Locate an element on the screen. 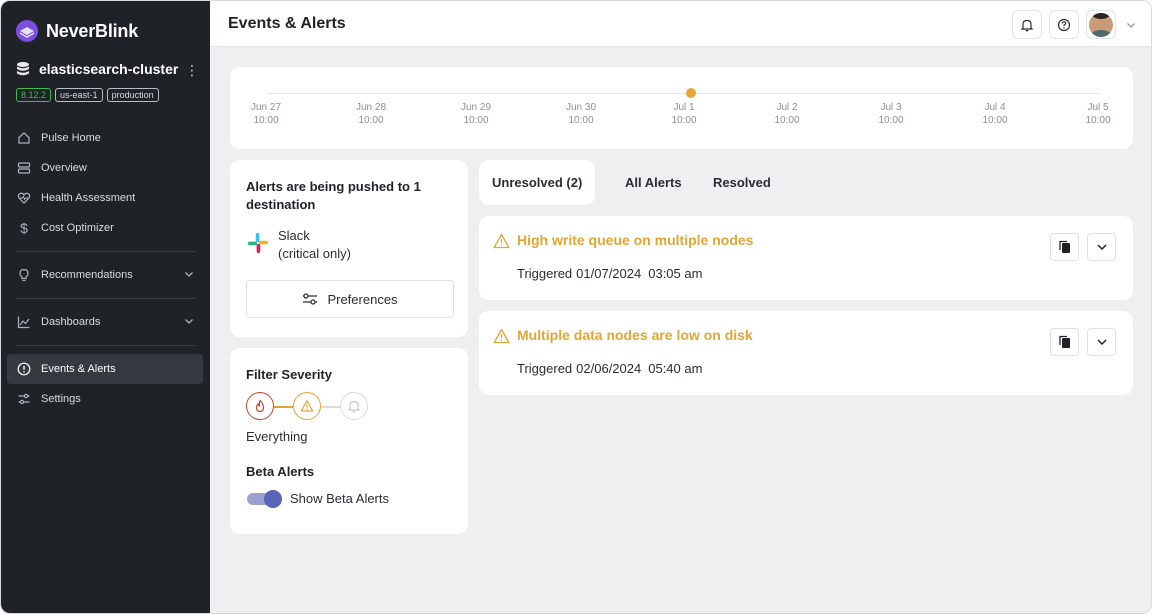  timeline-tick: Jul 2 10:00 is located at coordinates (787, 114).